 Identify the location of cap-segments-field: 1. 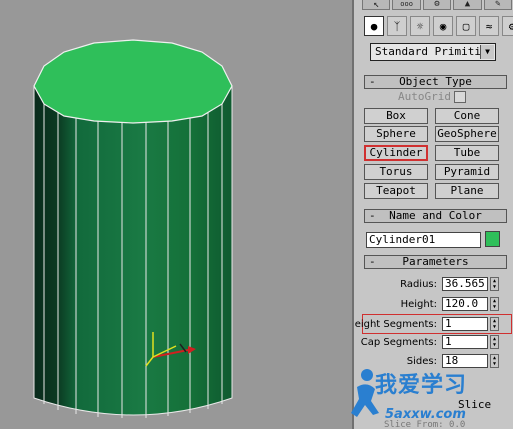
(465, 342).